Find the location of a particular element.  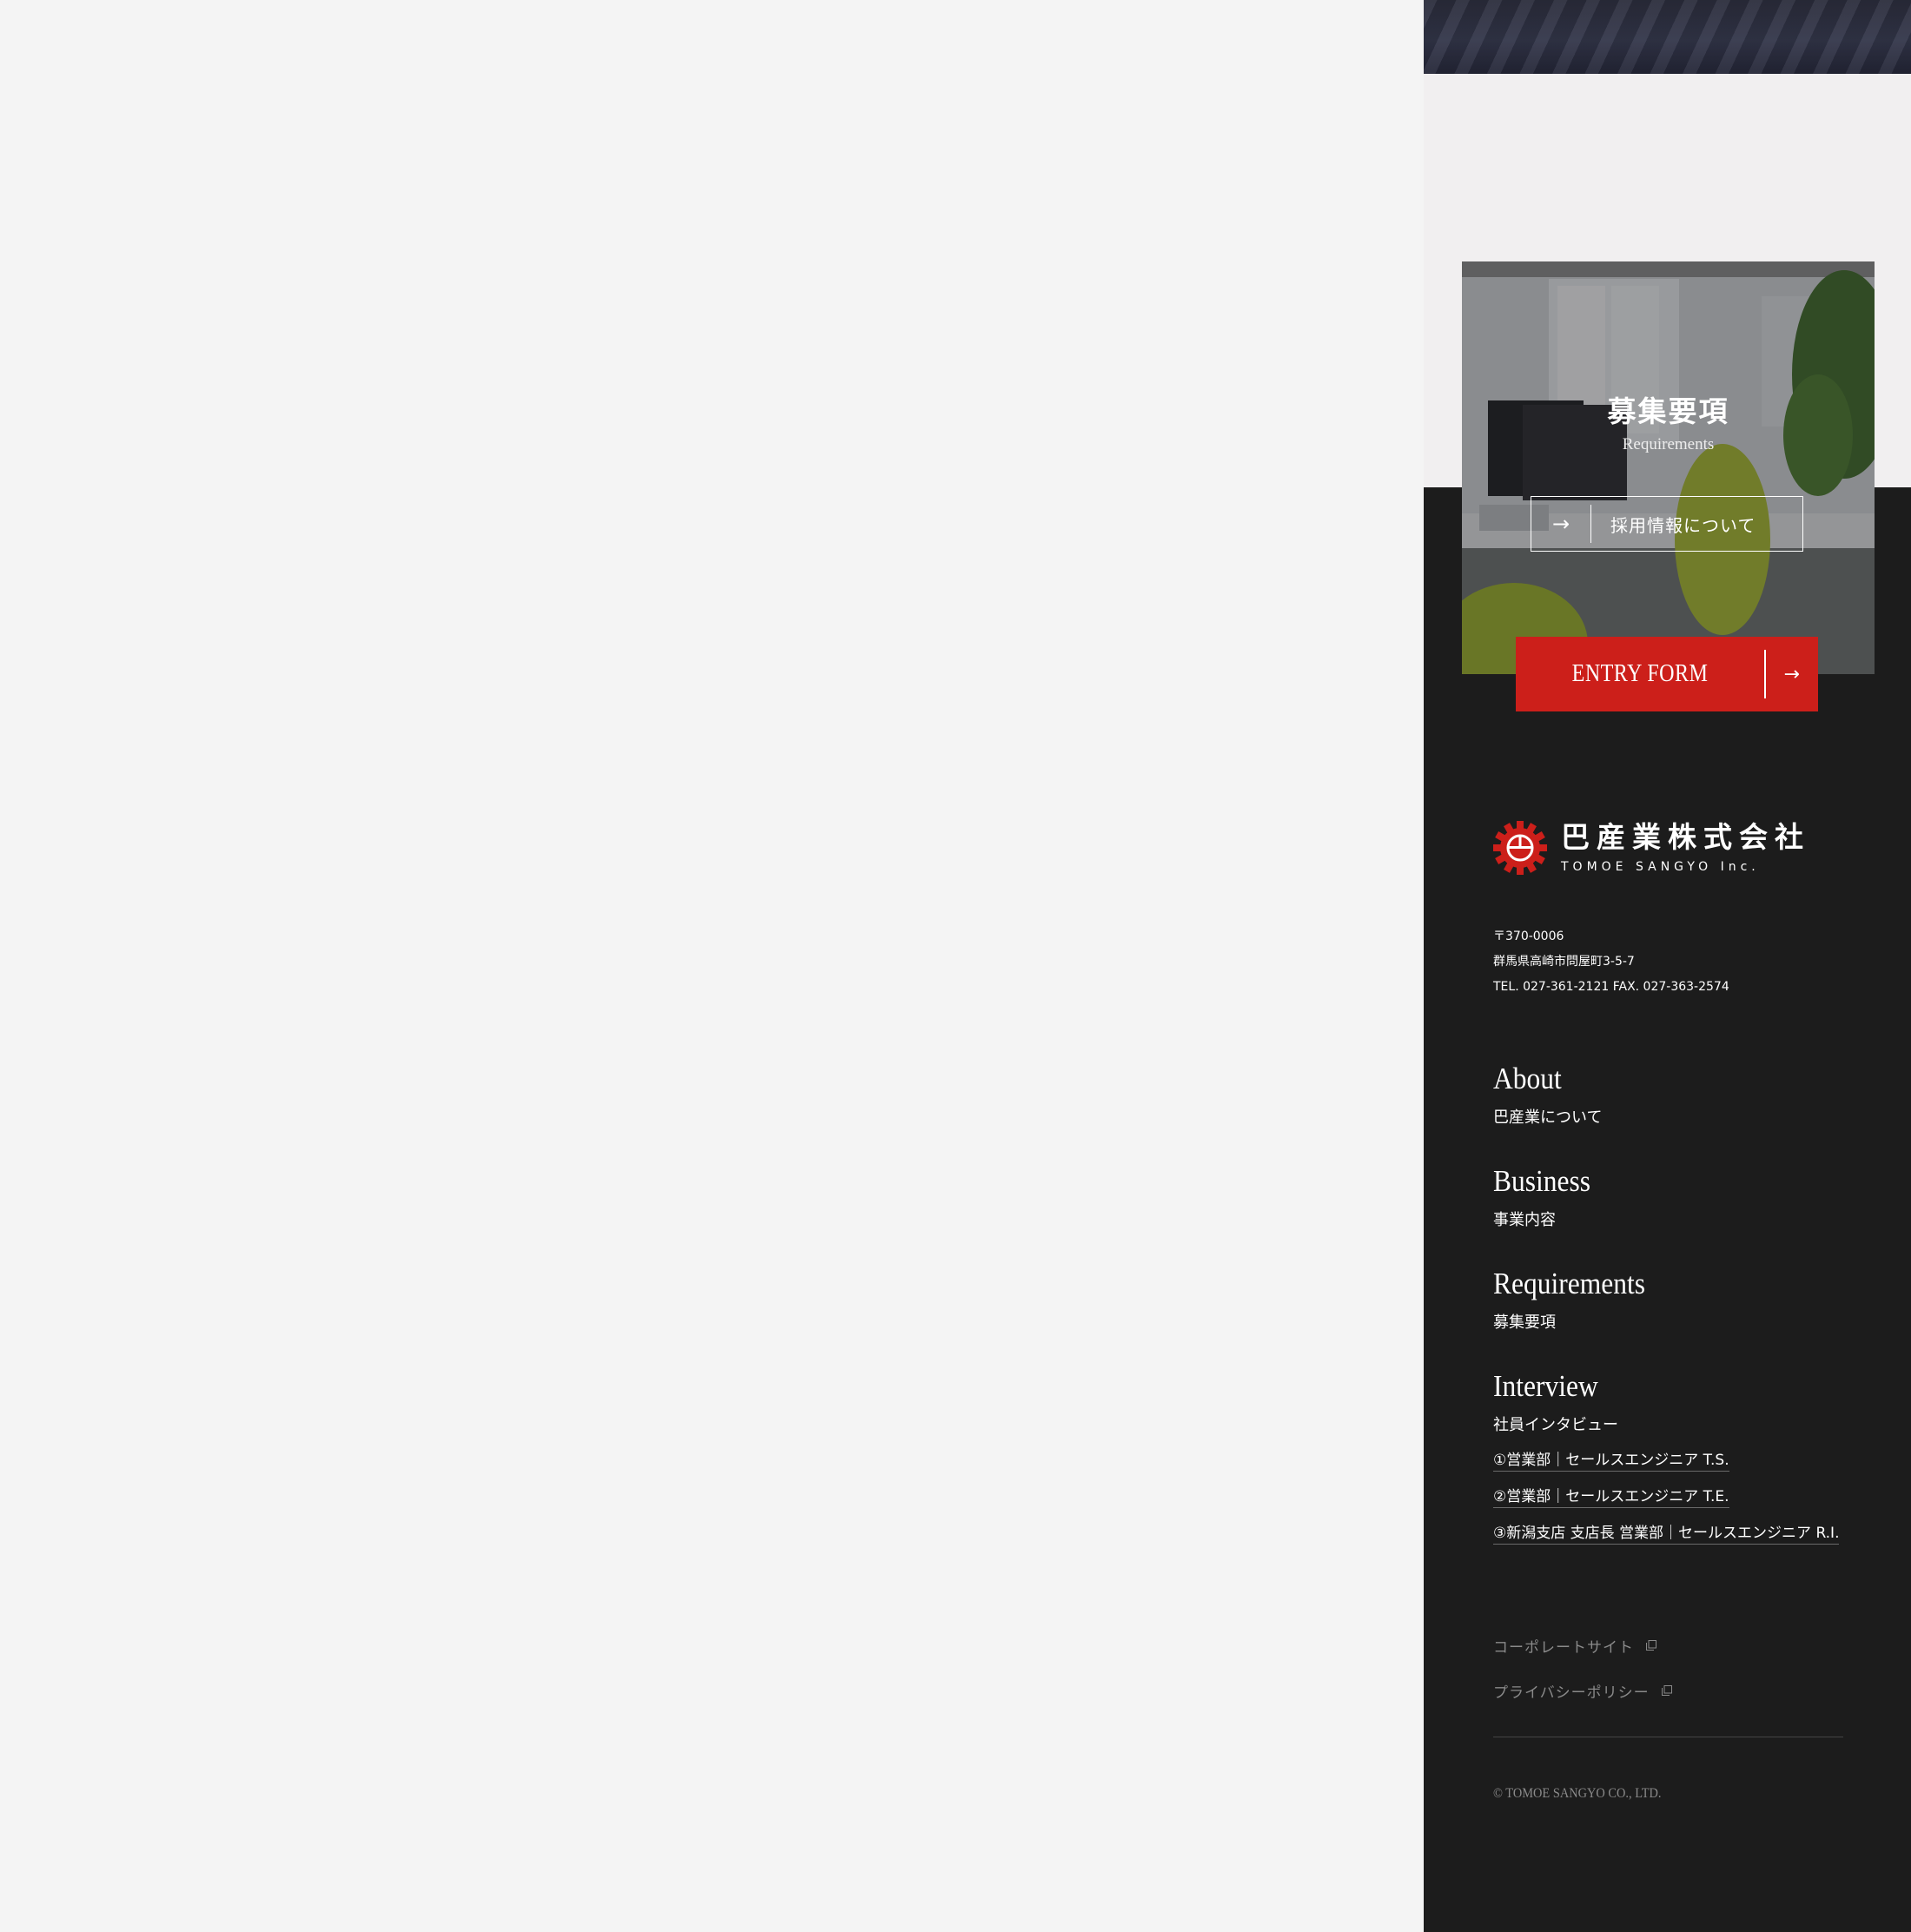

company-name-jp: 巴産業株式会社 is located at coordinates (1686, 837).